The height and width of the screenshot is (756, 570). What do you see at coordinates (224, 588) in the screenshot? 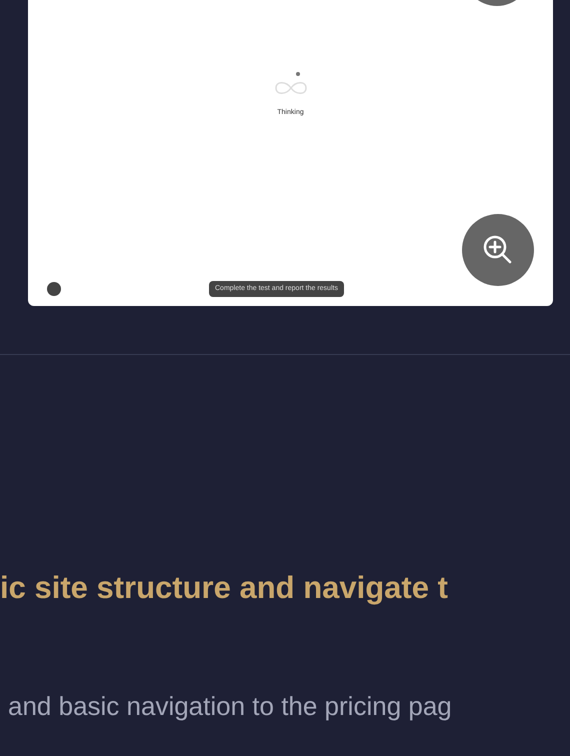
I see `section-heading: ic site structure and navigate t` at bounding box center [224, 588].